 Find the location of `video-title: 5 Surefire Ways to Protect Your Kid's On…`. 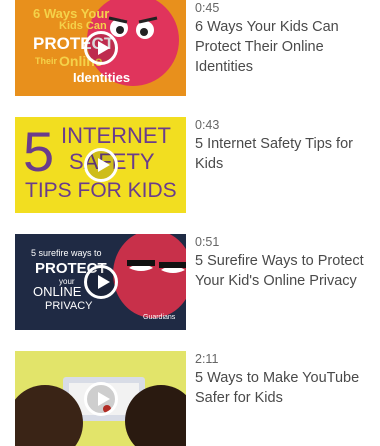

video-title: 5 Surefire Ways to Protect Your Kid's On… is located at coordinates (285, 271).